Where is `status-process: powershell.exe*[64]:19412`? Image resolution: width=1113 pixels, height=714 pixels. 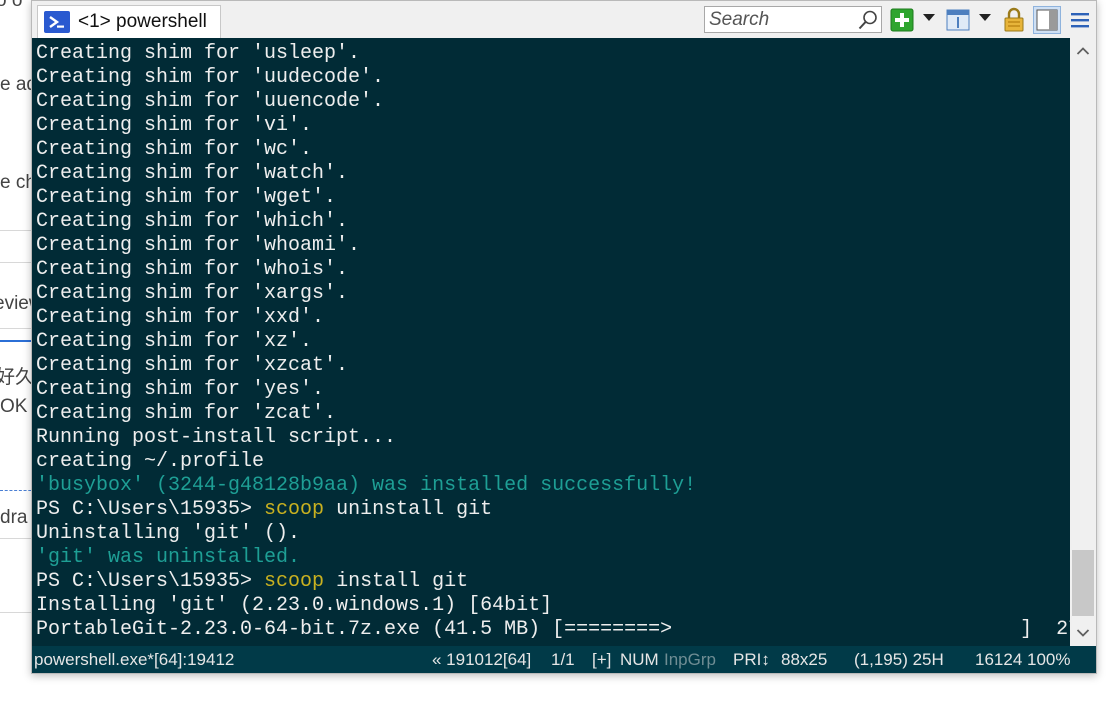 status-process: powershell.exe*[64]:19412 is located at coordinates (134, 660).